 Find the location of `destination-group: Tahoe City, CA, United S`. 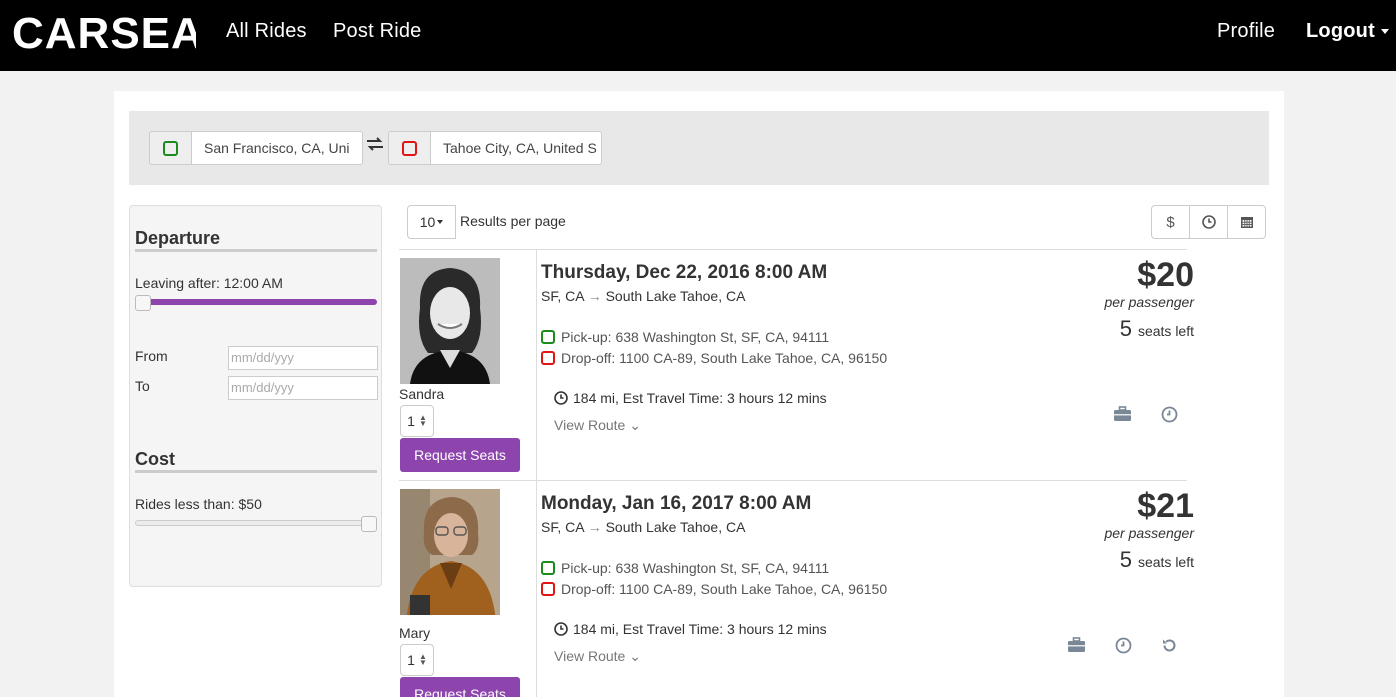

destination-group: Tahoe City, CA, United S is located at coordinates (495, 148).